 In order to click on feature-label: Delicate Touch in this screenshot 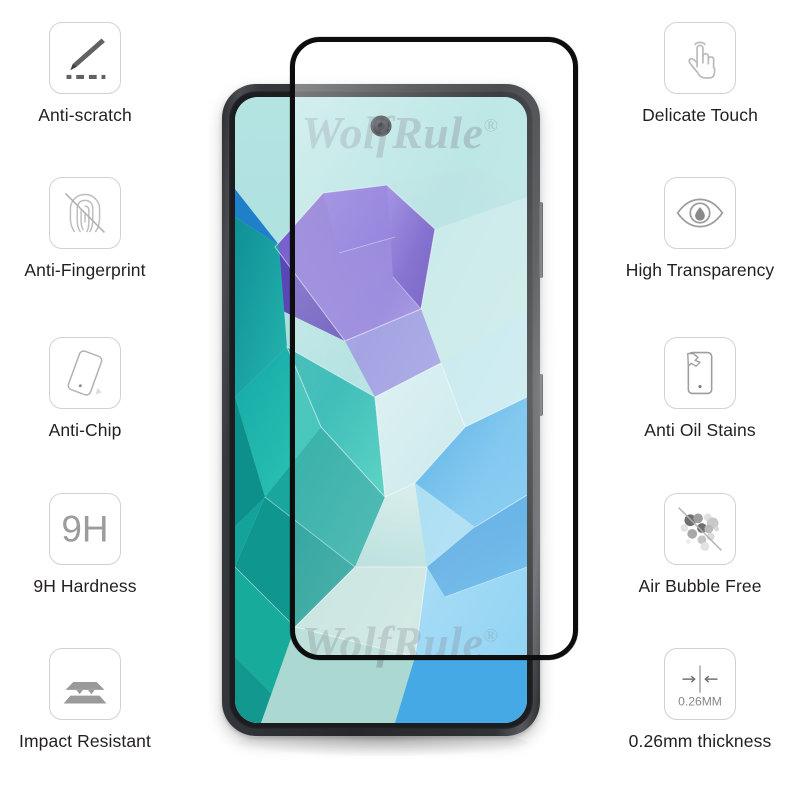, I will do `click(700, 115)`.